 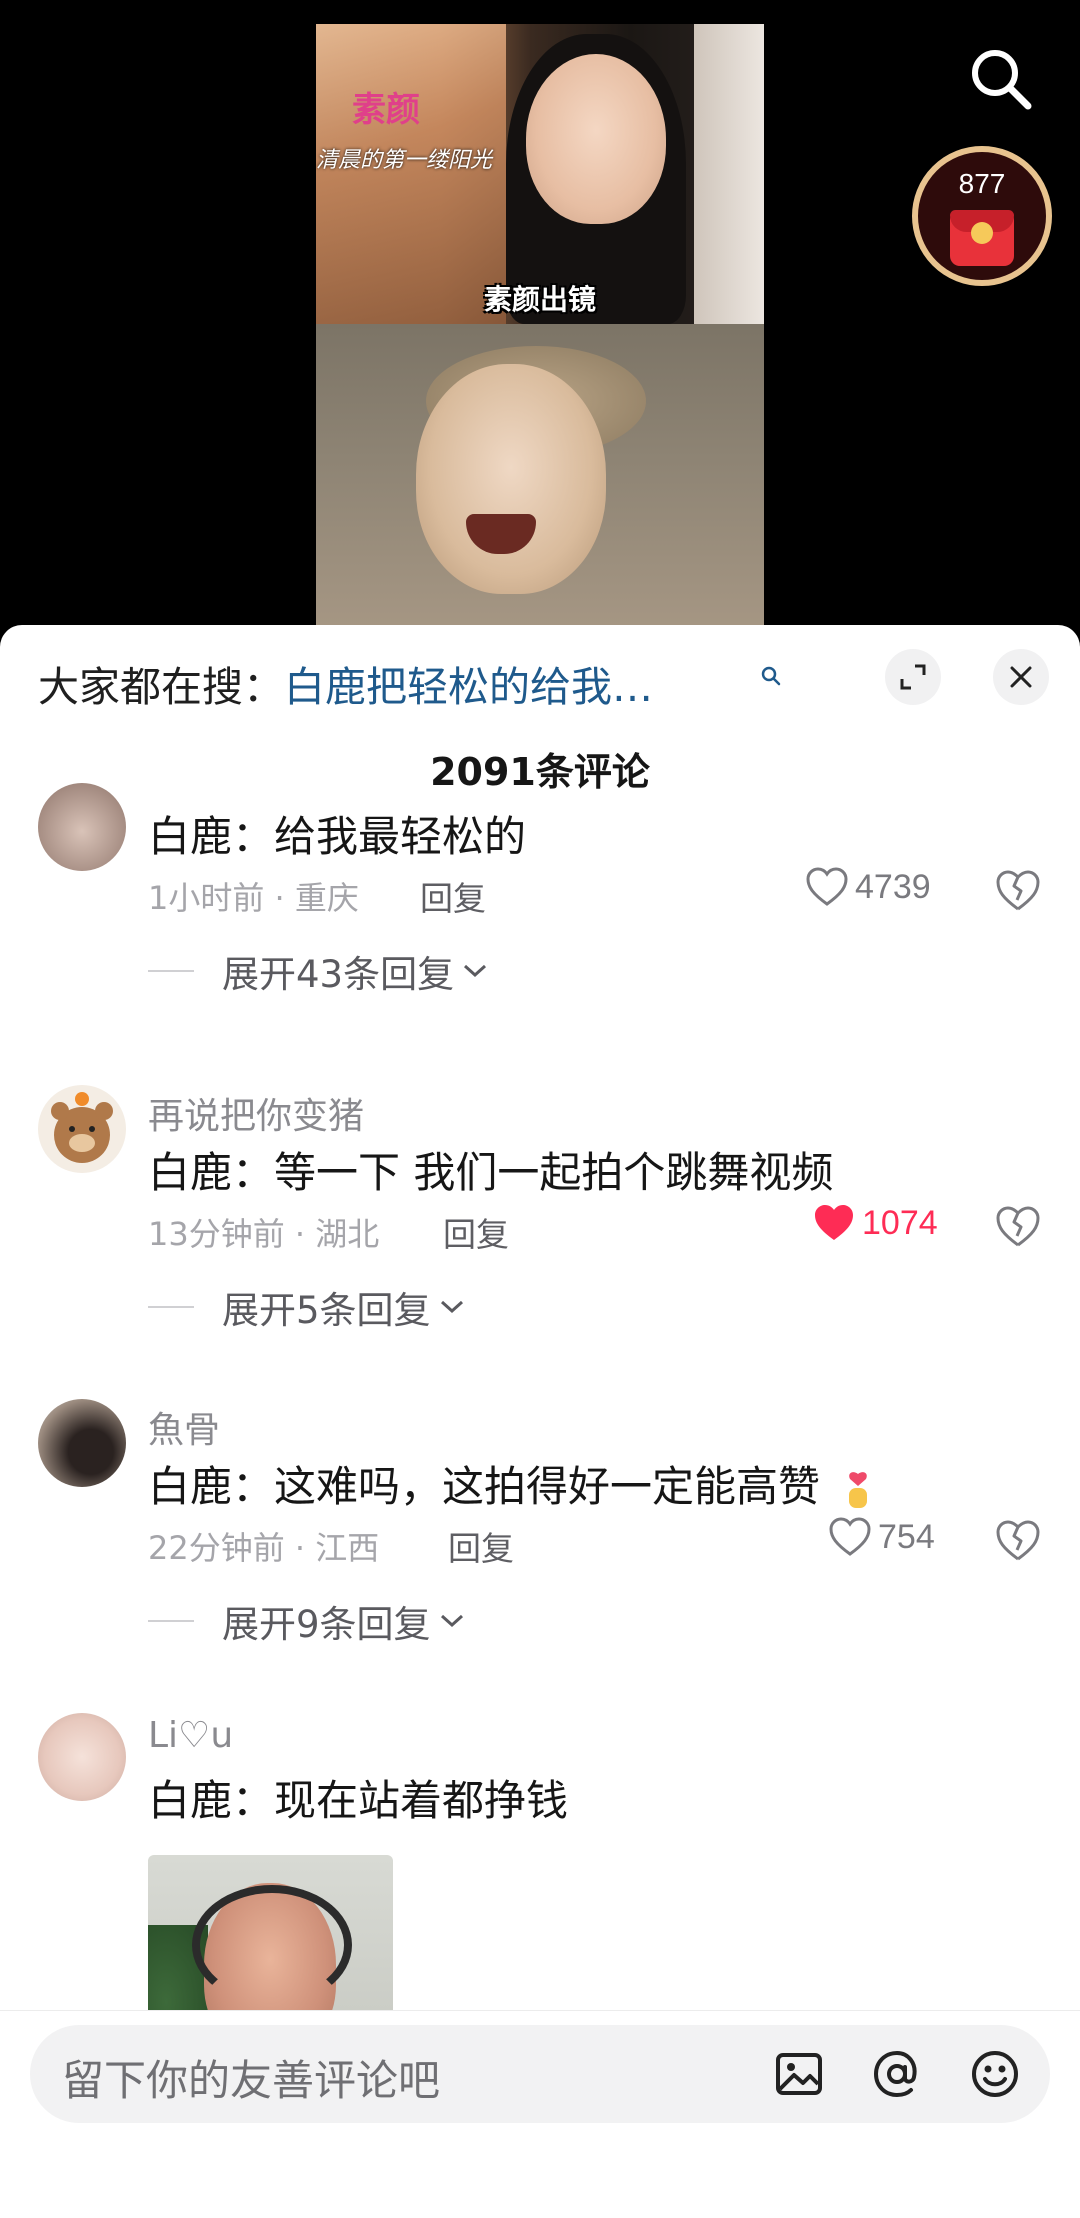 I want to click on comment-text: 白鹿：这难吗，这拍得好一定能高赞, so click(x=511, y=1483).